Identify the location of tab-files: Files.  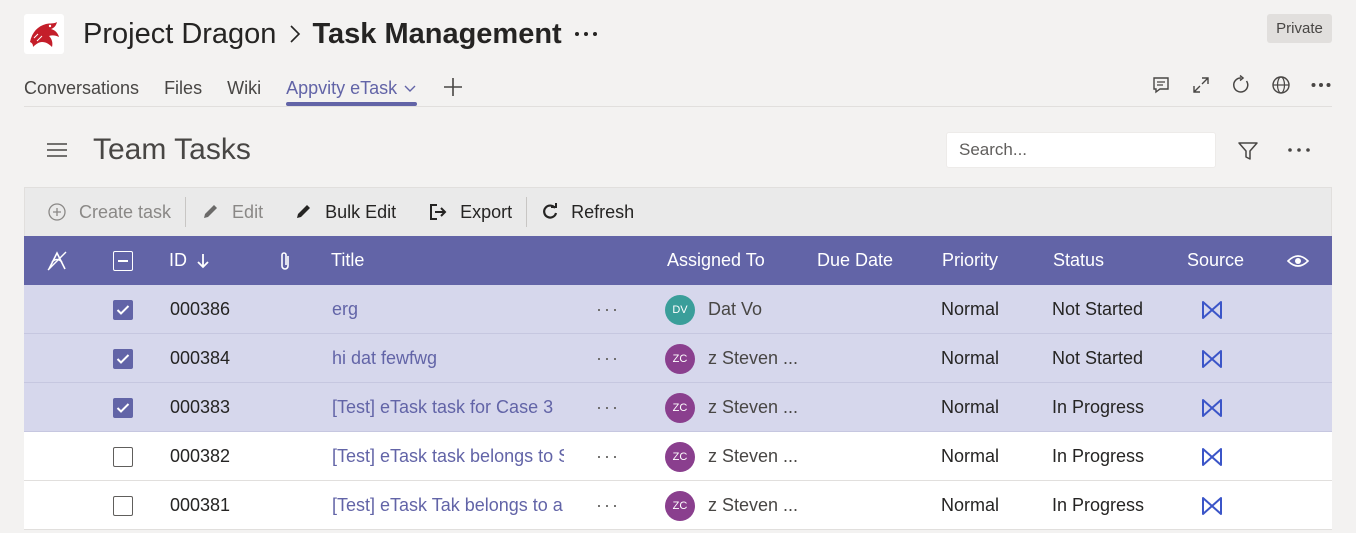
(183, 88).